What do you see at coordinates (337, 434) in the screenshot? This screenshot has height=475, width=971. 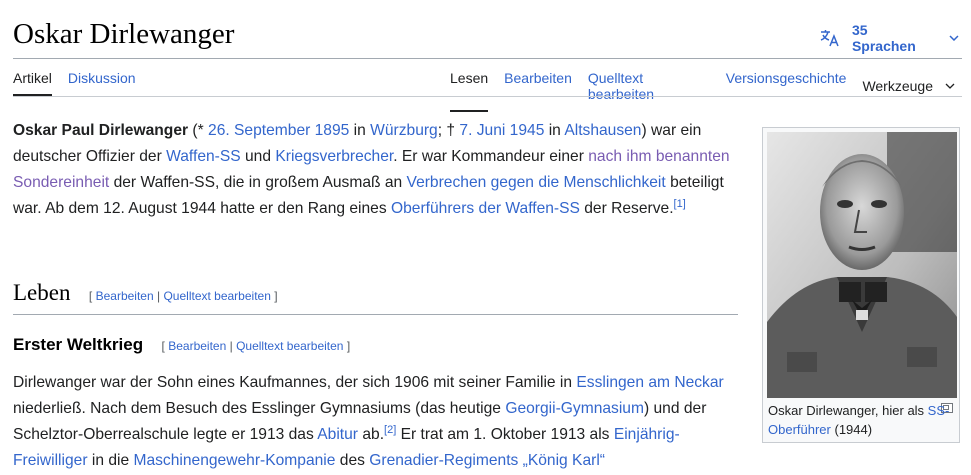 I see `link-abitur: Abitur` at bounding box center [337, 434].